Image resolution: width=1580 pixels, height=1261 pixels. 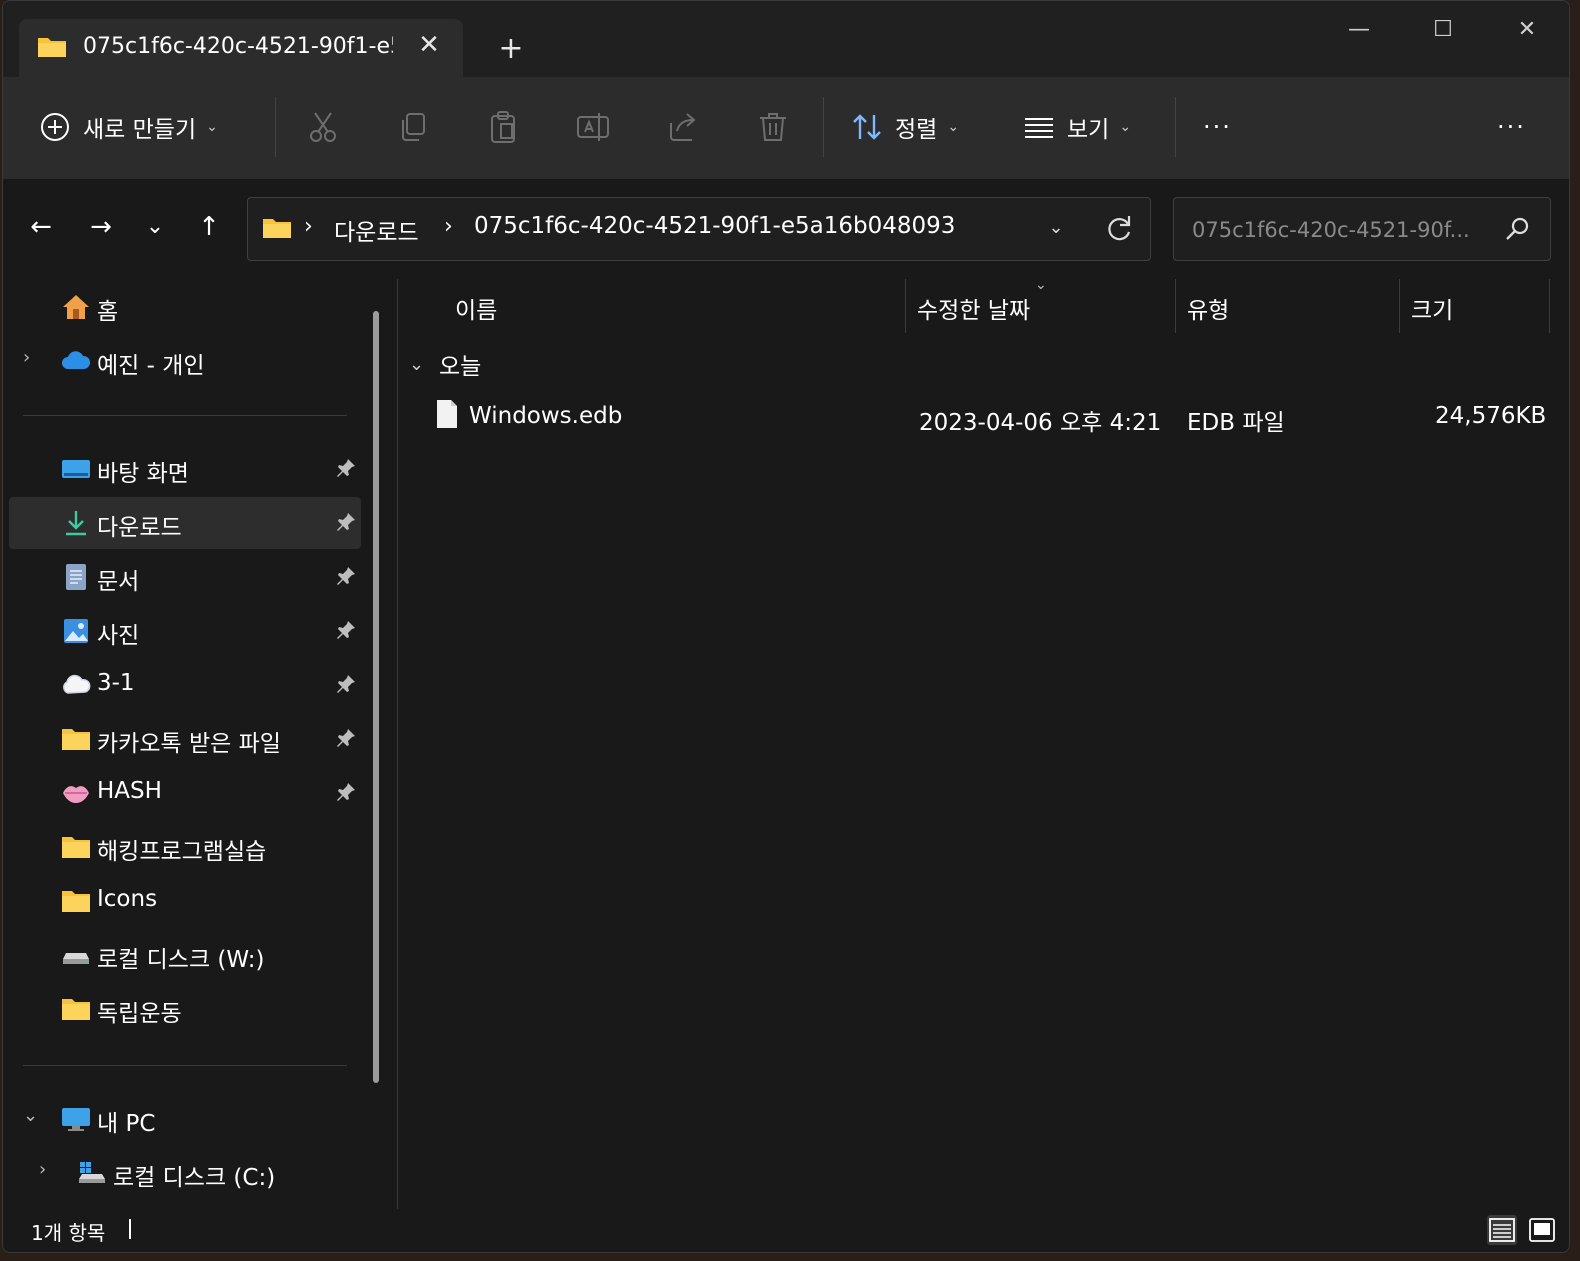 I want to click on sidebar-item-label: 3-1, so click(x=116, y=683).